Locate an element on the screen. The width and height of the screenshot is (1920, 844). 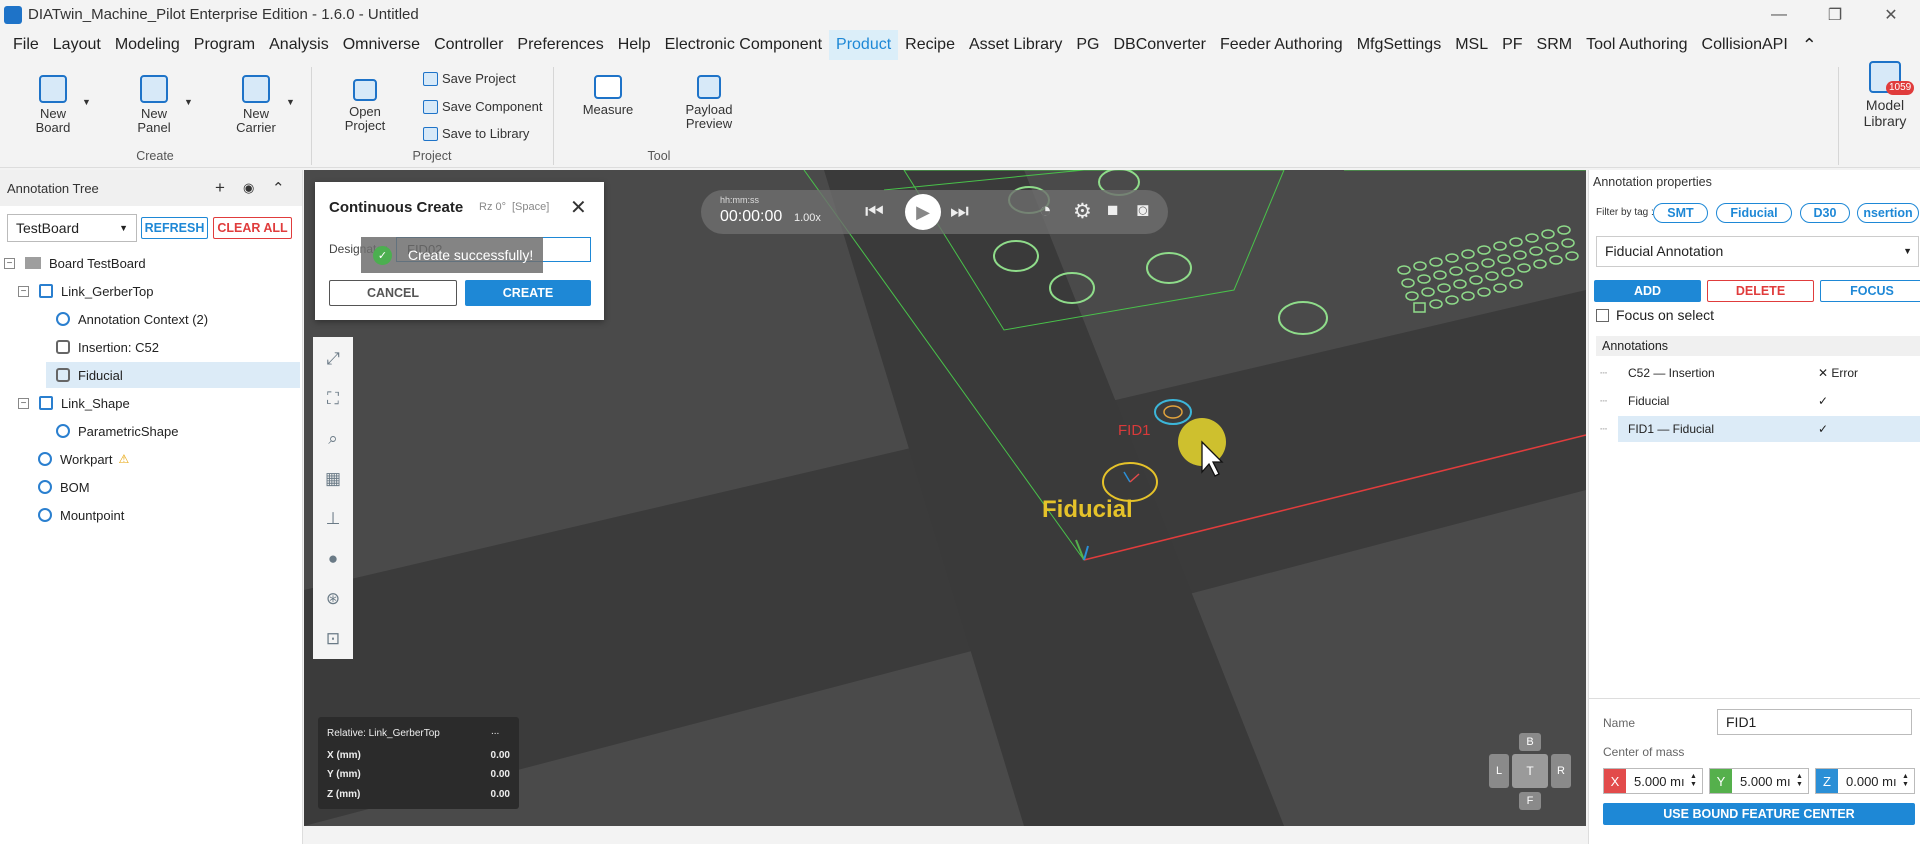
menu-program: Program is located at coordinates (224, 45).